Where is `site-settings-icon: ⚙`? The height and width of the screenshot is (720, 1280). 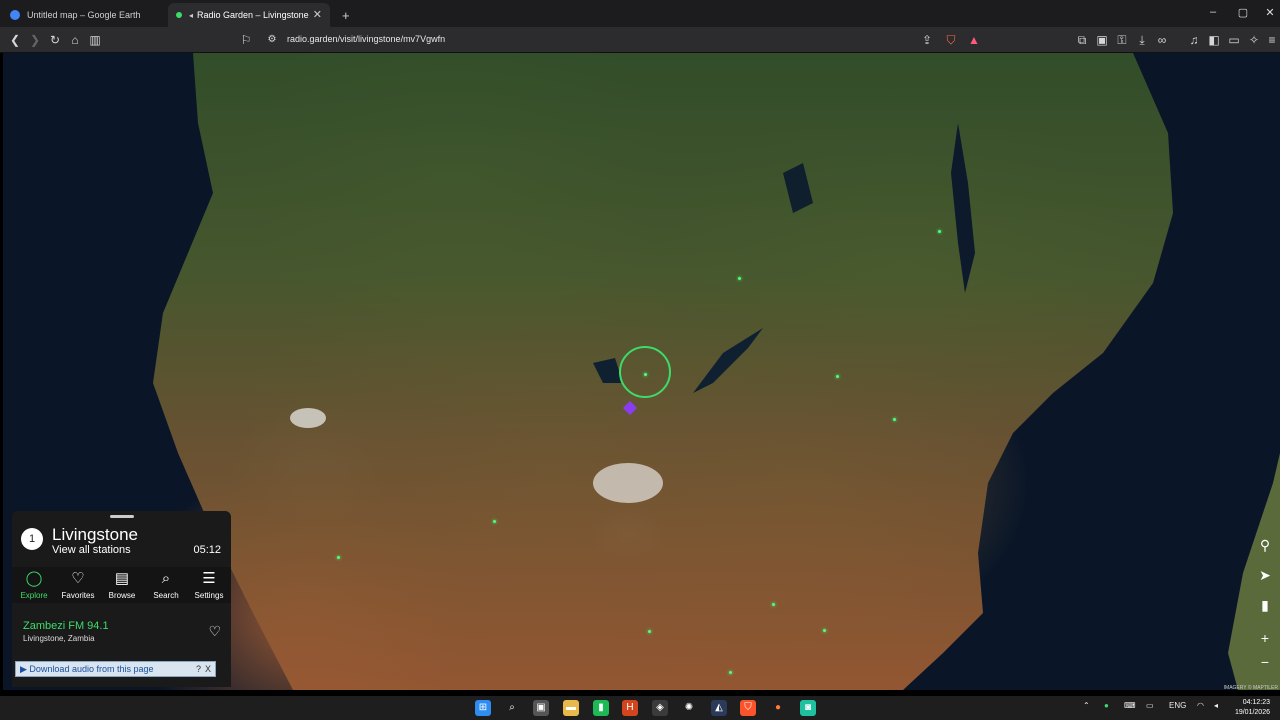 site-settings-icon: ⚙ is located at coordinates (272, 40).